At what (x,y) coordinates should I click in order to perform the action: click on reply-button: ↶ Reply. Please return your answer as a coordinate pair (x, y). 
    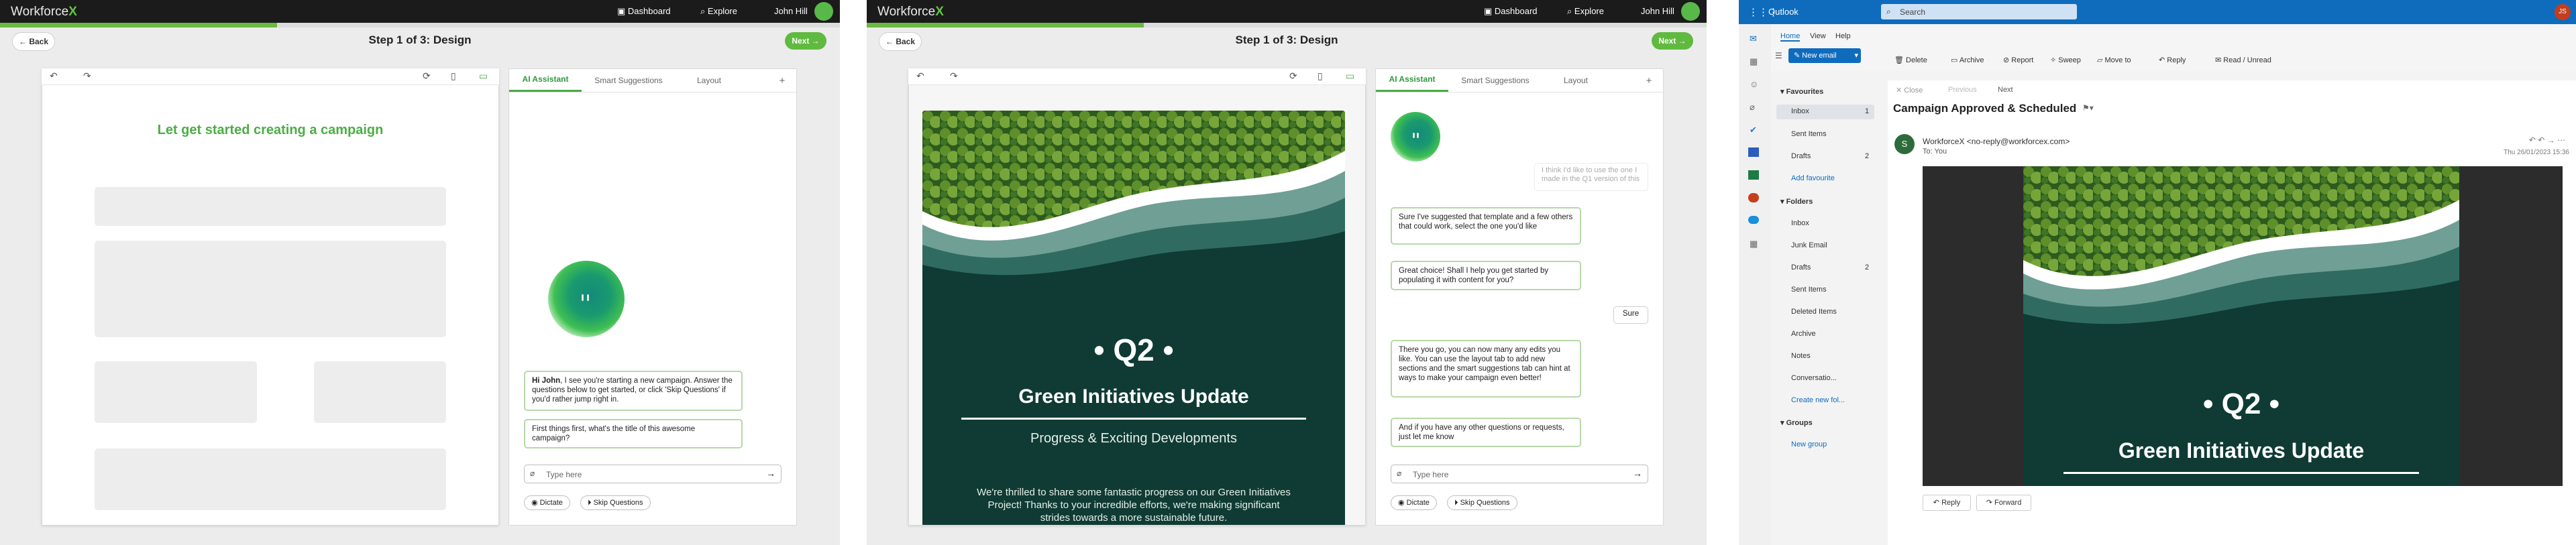
    Looking at the image, I should click on (1947, 503).